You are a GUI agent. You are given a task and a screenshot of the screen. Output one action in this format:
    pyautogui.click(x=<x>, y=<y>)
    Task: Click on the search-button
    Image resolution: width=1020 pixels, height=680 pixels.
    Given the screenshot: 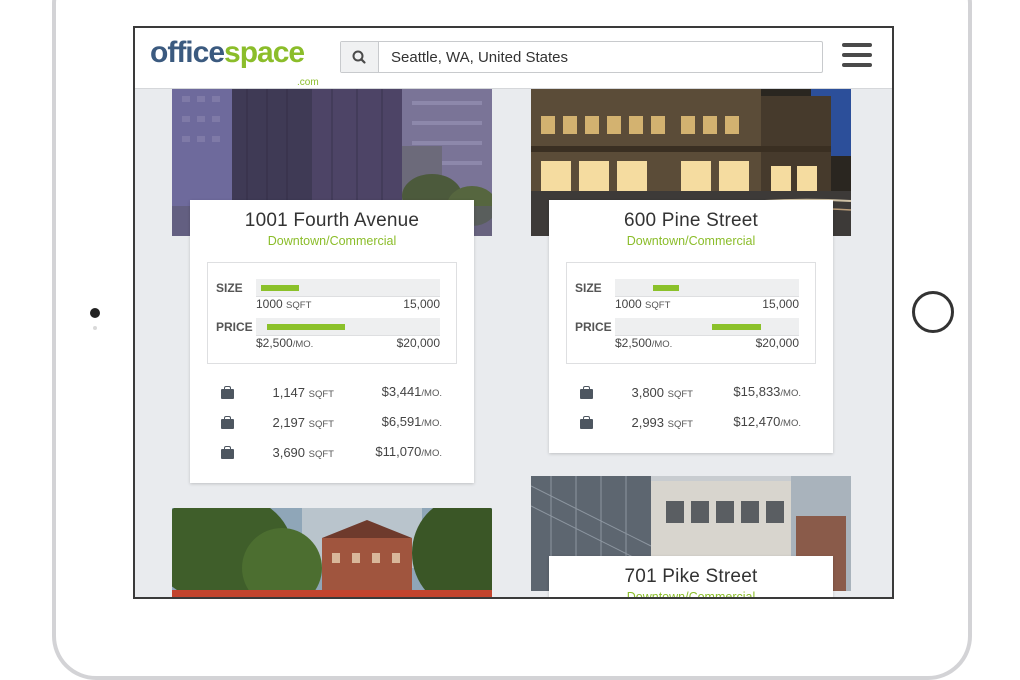 What is the action you would take?
    pyautogui.click(x=360, y=57)
    